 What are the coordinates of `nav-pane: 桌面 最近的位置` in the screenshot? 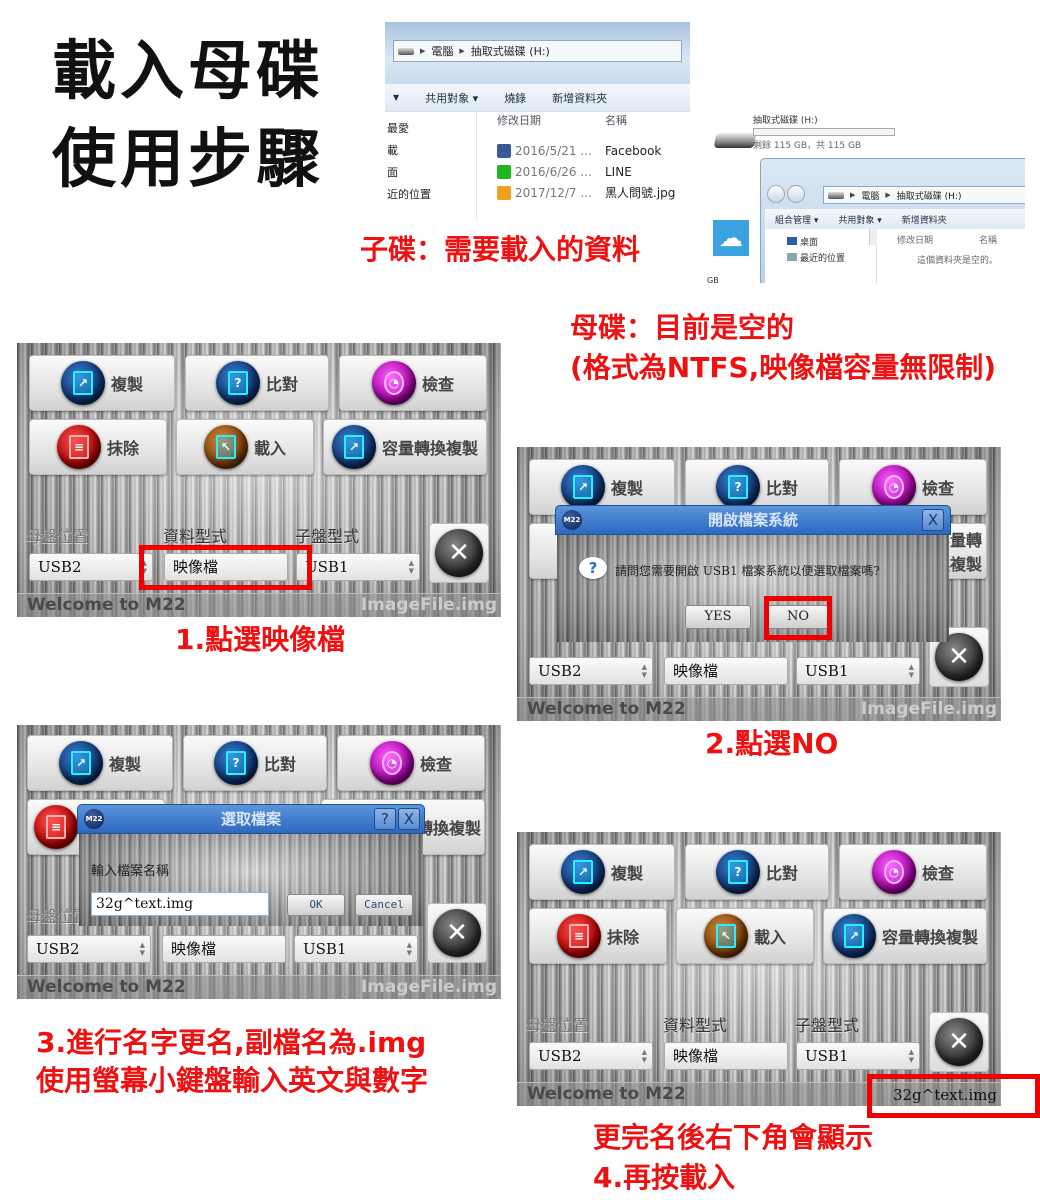 It's located at (821, 256).